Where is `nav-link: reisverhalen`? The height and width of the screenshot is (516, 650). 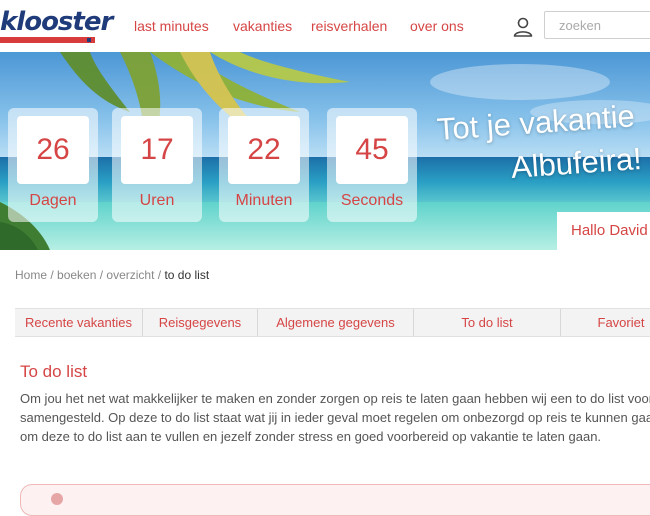 nav-link: reisverhalen is located at coordinates (349, 26).